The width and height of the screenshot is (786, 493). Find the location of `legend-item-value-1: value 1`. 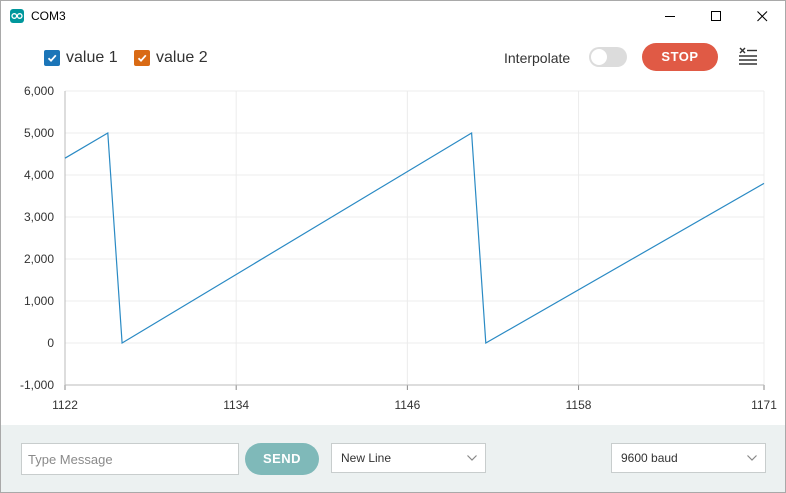

legend-item-value-1: value 1 is located at coordinates (81, 58).